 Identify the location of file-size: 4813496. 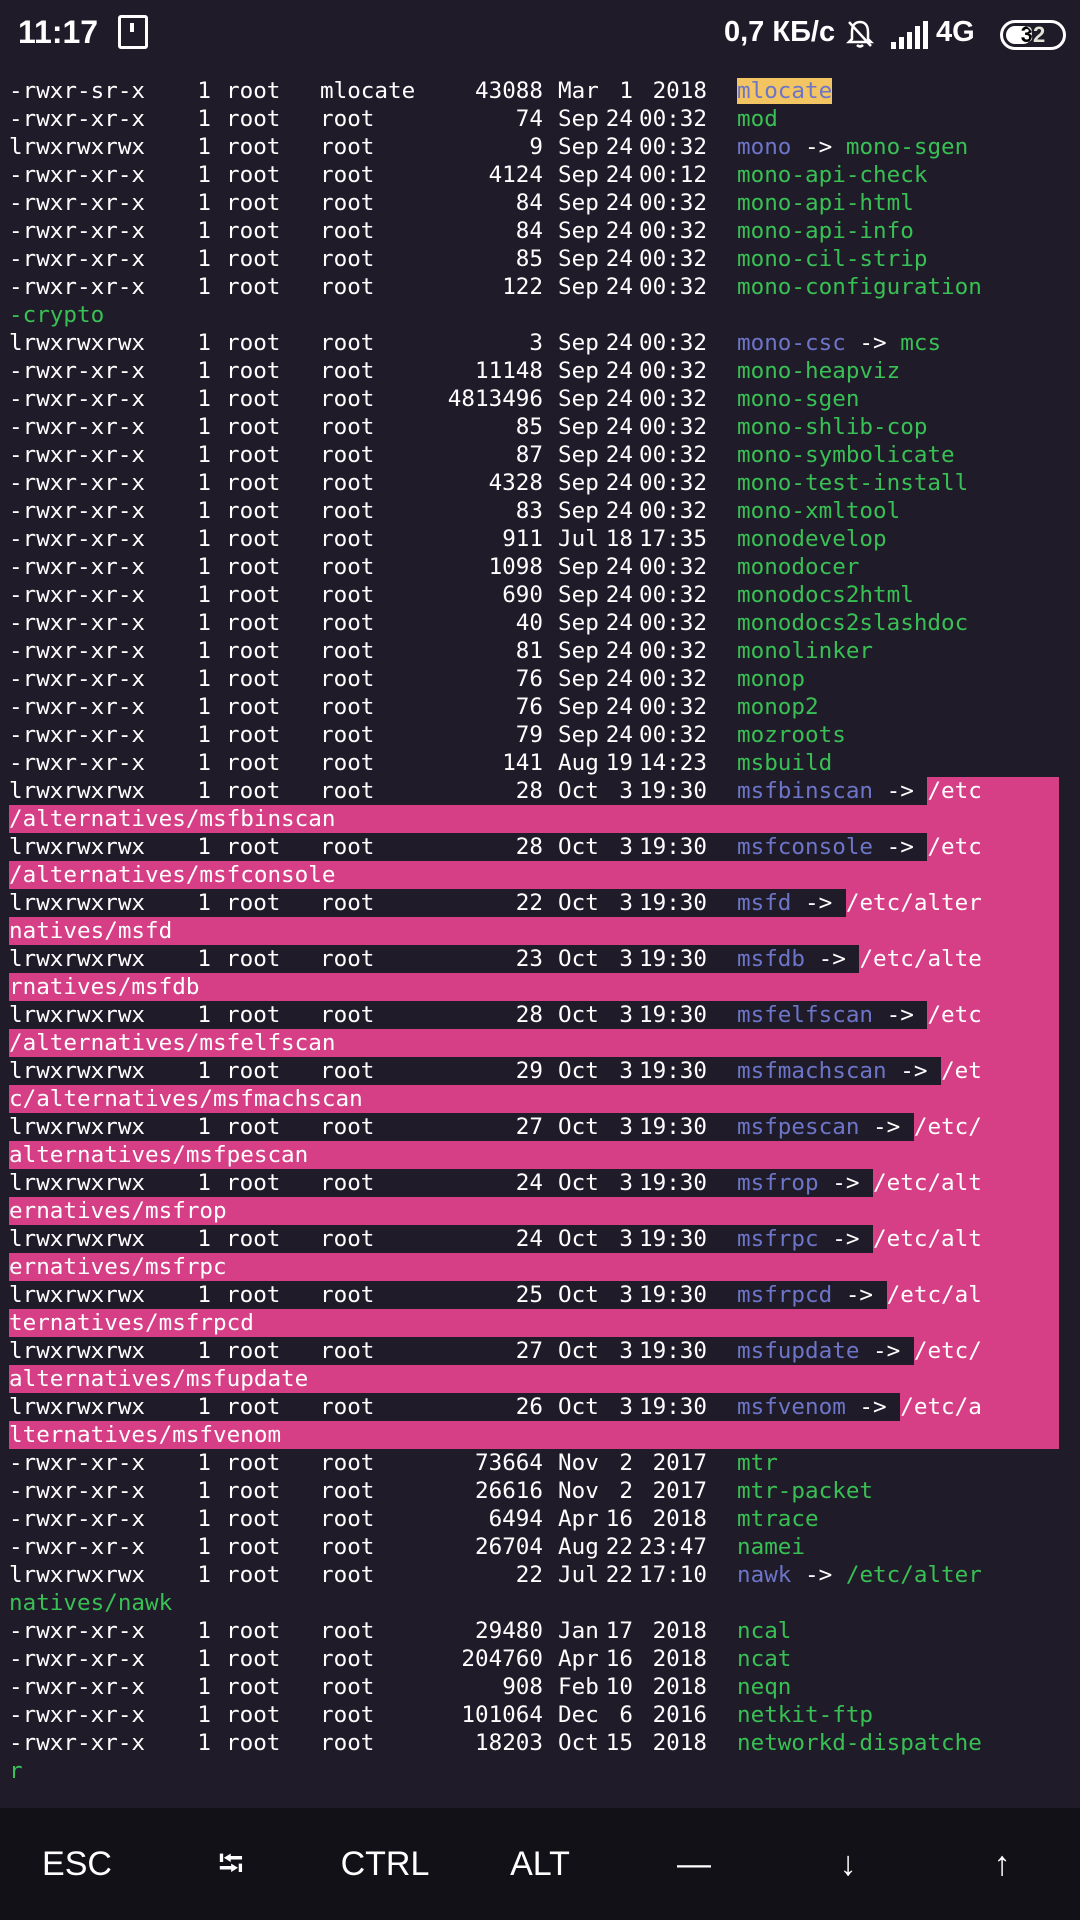
(495, 399).